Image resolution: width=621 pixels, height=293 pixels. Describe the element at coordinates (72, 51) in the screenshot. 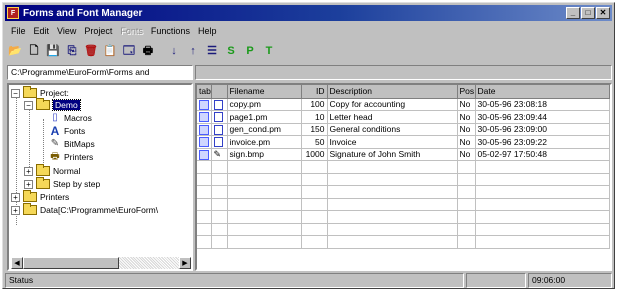

I see `copy-icon: ⎘` at that location.